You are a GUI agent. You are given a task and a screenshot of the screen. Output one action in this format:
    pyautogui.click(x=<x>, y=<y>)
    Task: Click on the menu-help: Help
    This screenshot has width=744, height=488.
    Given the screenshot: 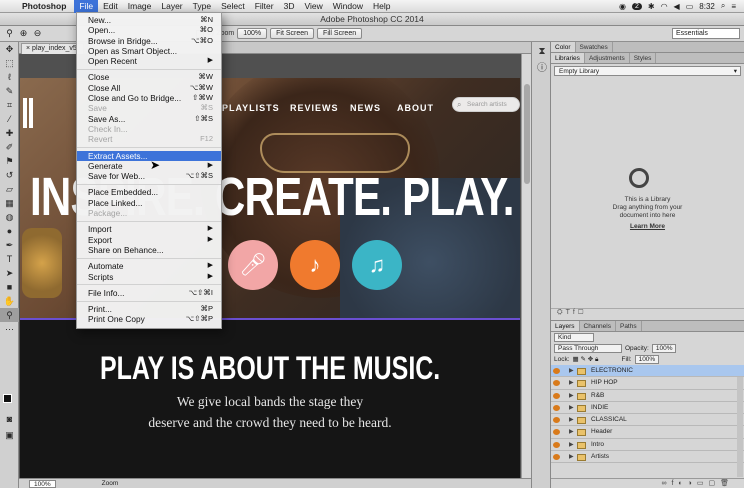 What is the action you would take?
    pyautogui.click(x=381, y=6)
    